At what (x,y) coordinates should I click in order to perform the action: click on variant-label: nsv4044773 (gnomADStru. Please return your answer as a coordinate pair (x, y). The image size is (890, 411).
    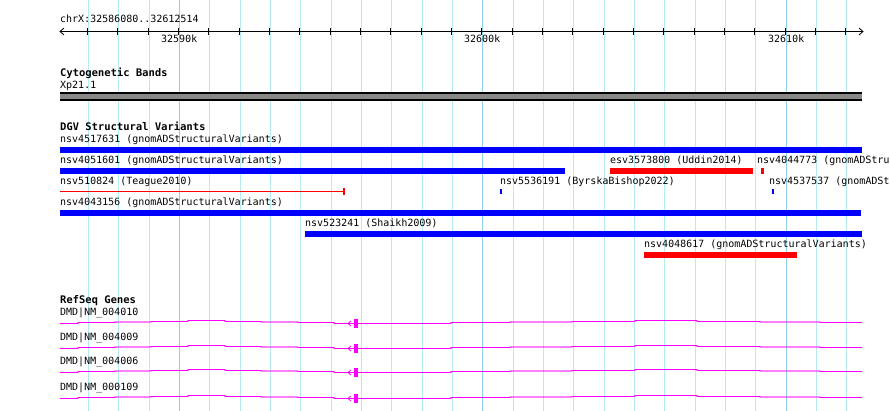
    Looking at the image, I should click on (823, 161).